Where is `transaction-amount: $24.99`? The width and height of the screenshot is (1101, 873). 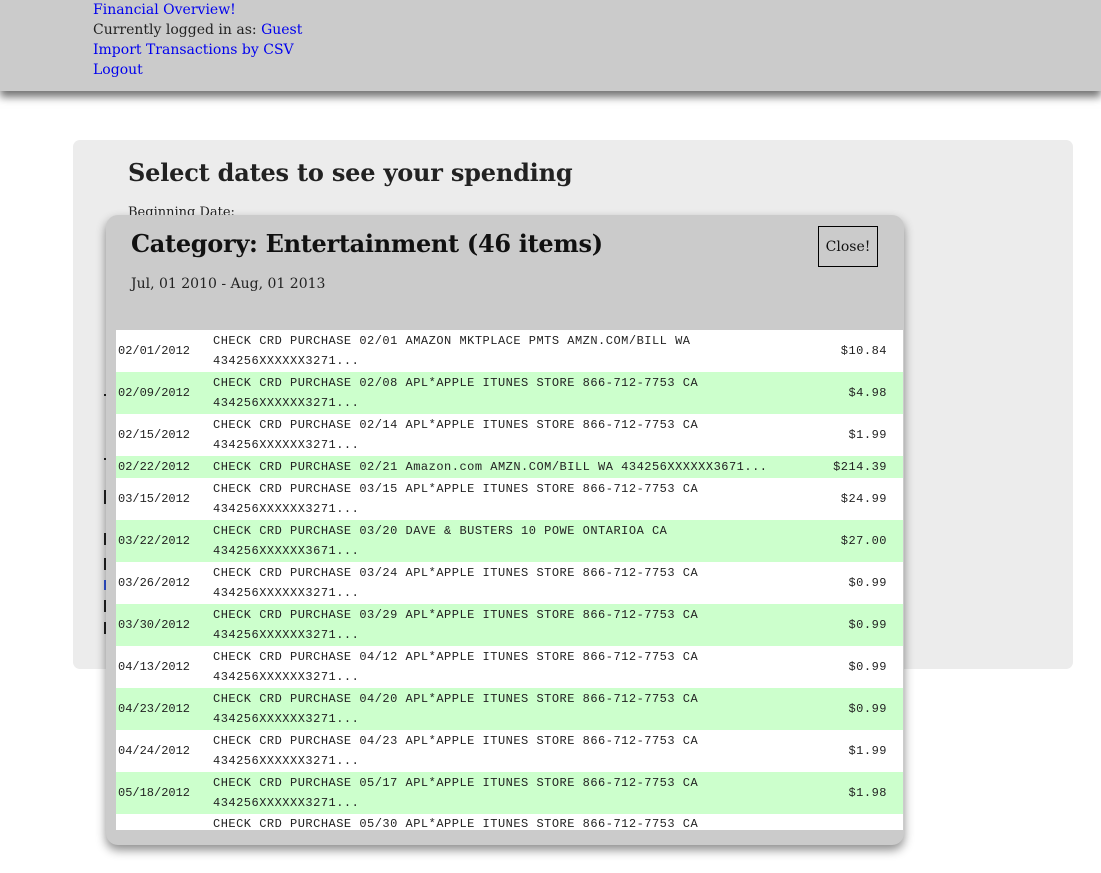 transaction-amount: $24.99 is located at coordinates (863, 499).